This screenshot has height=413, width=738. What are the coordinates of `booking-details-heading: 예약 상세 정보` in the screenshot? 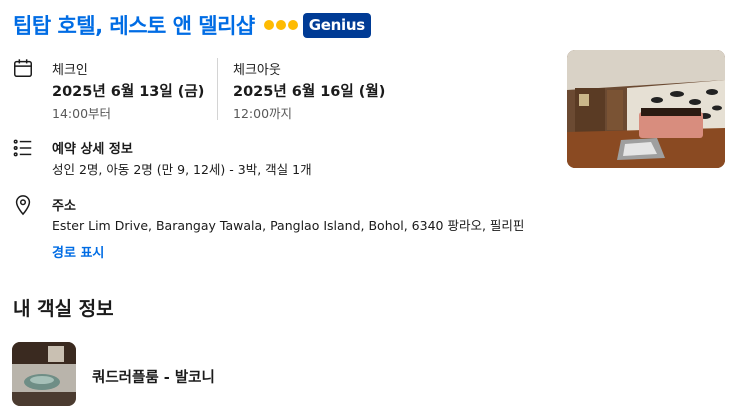 It's located at (92, 149).